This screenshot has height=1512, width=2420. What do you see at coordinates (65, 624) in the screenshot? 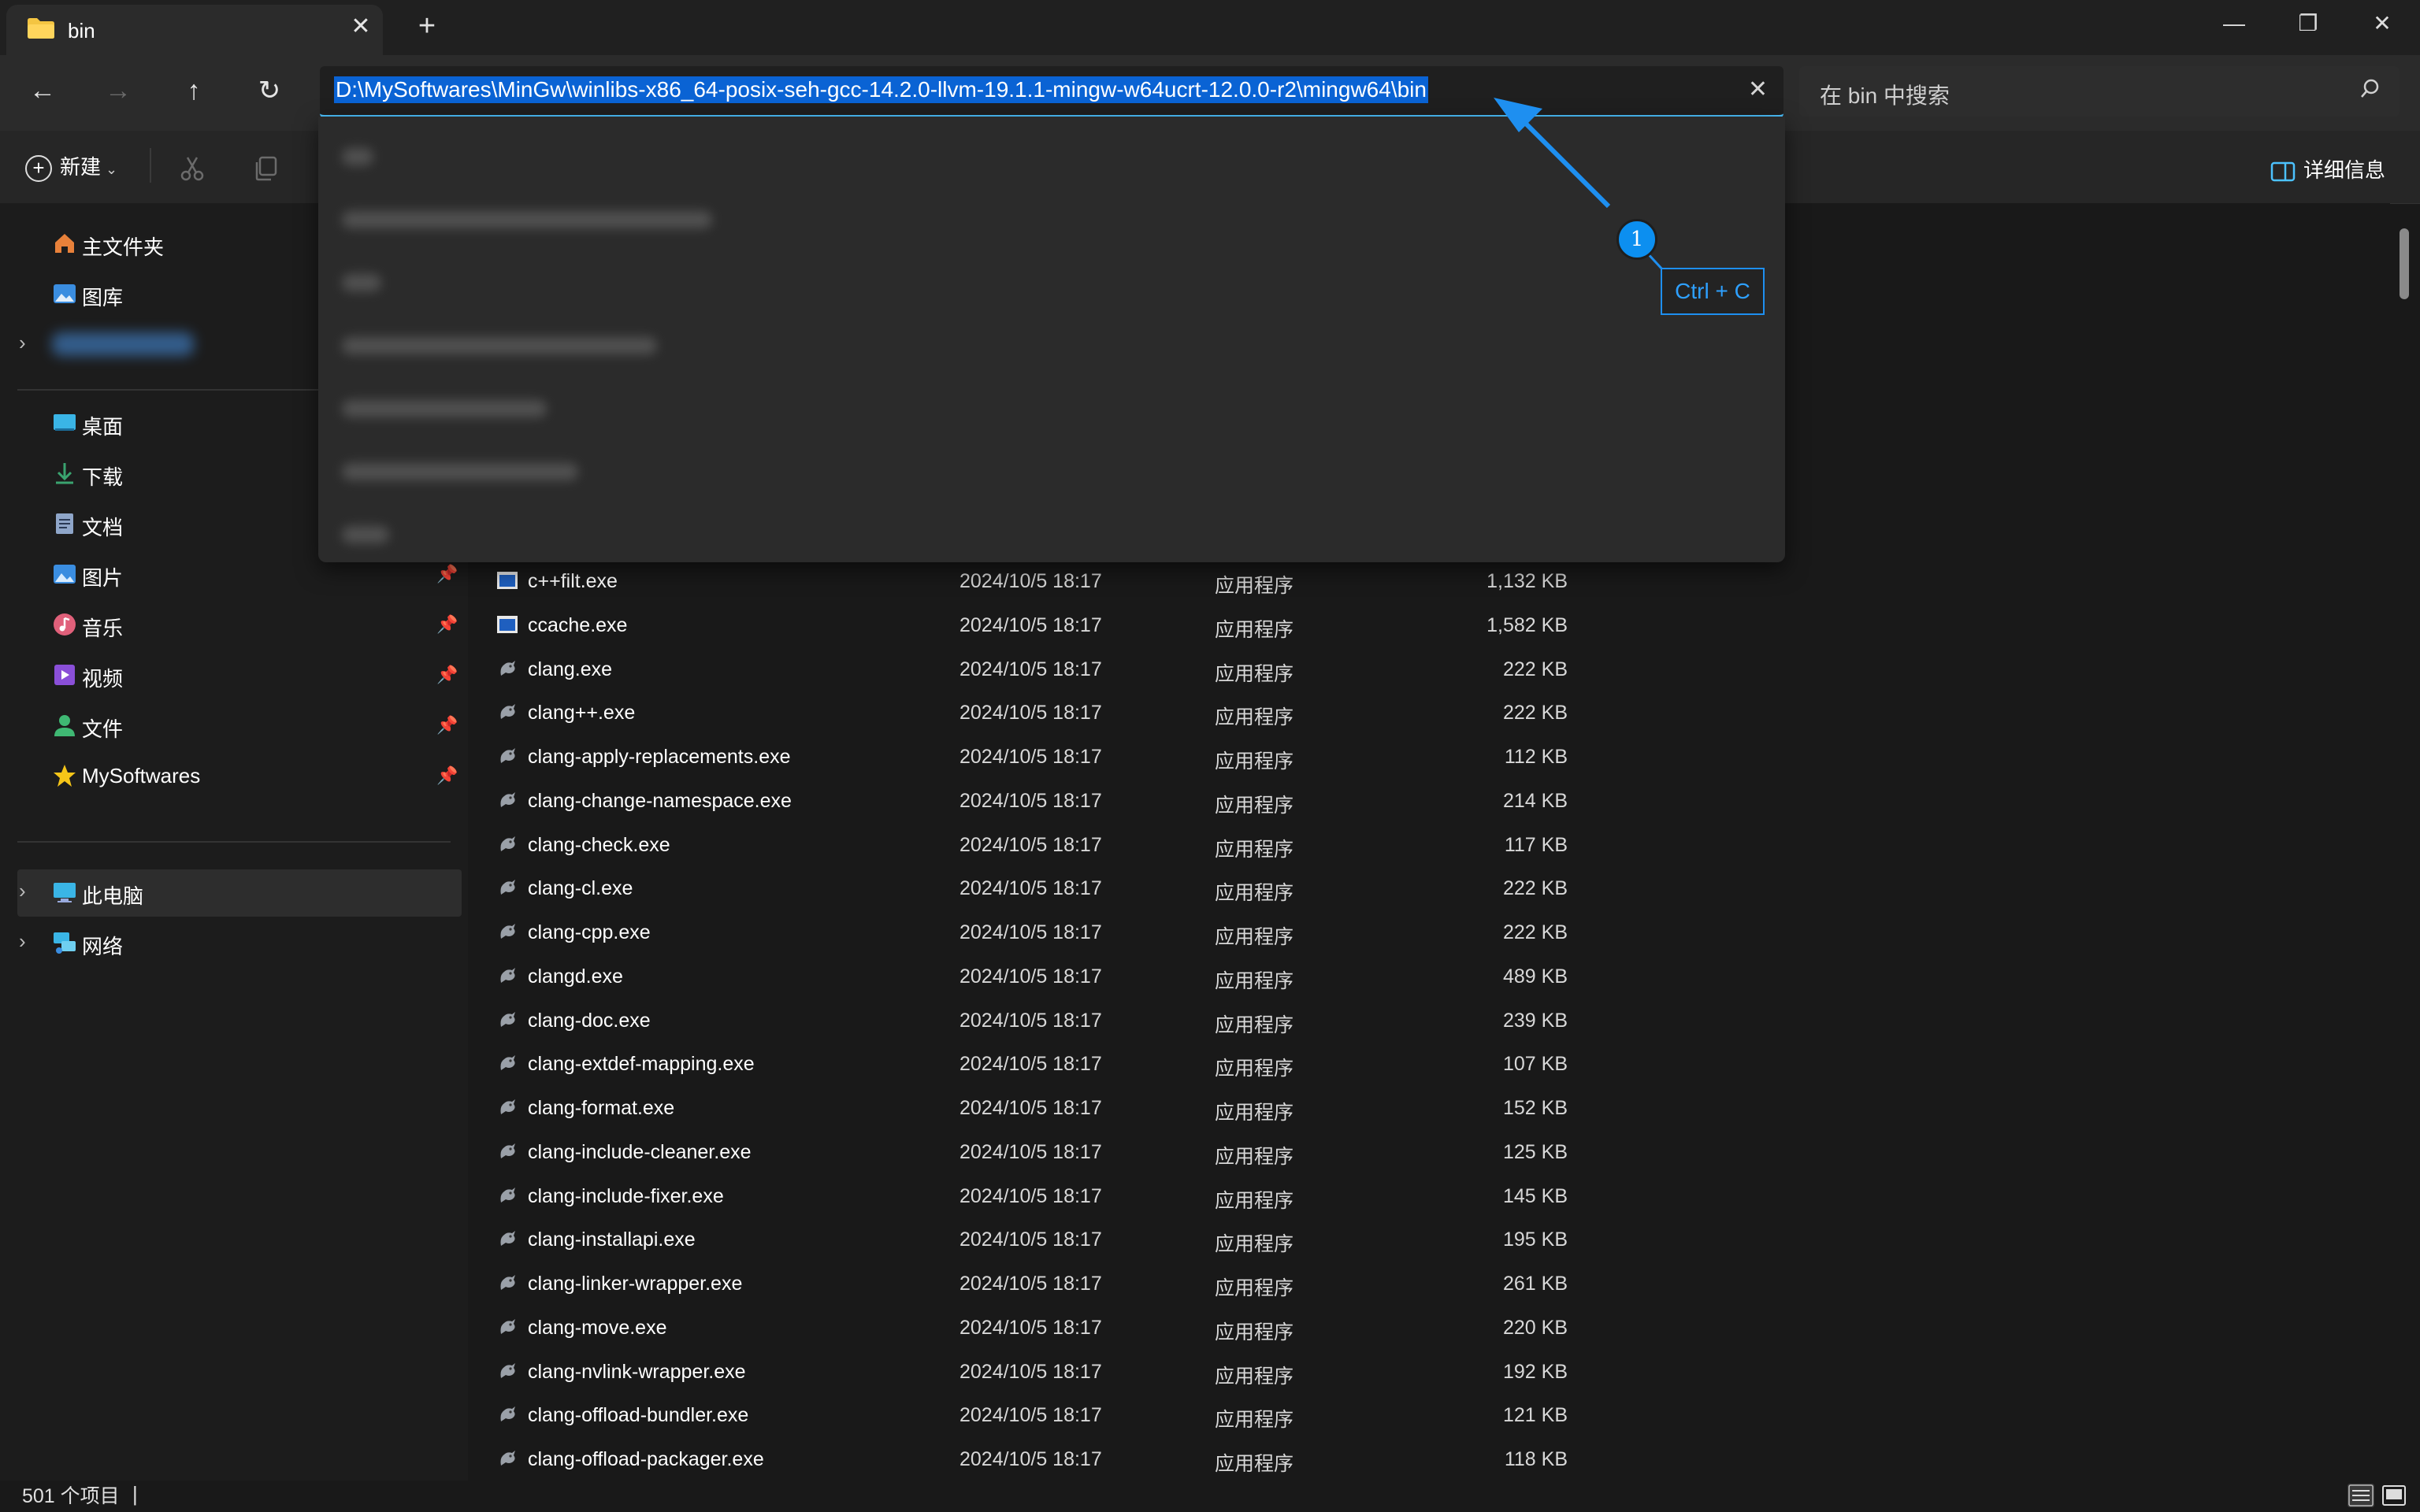
I see `music-icon` at bounding box center [65, 624].